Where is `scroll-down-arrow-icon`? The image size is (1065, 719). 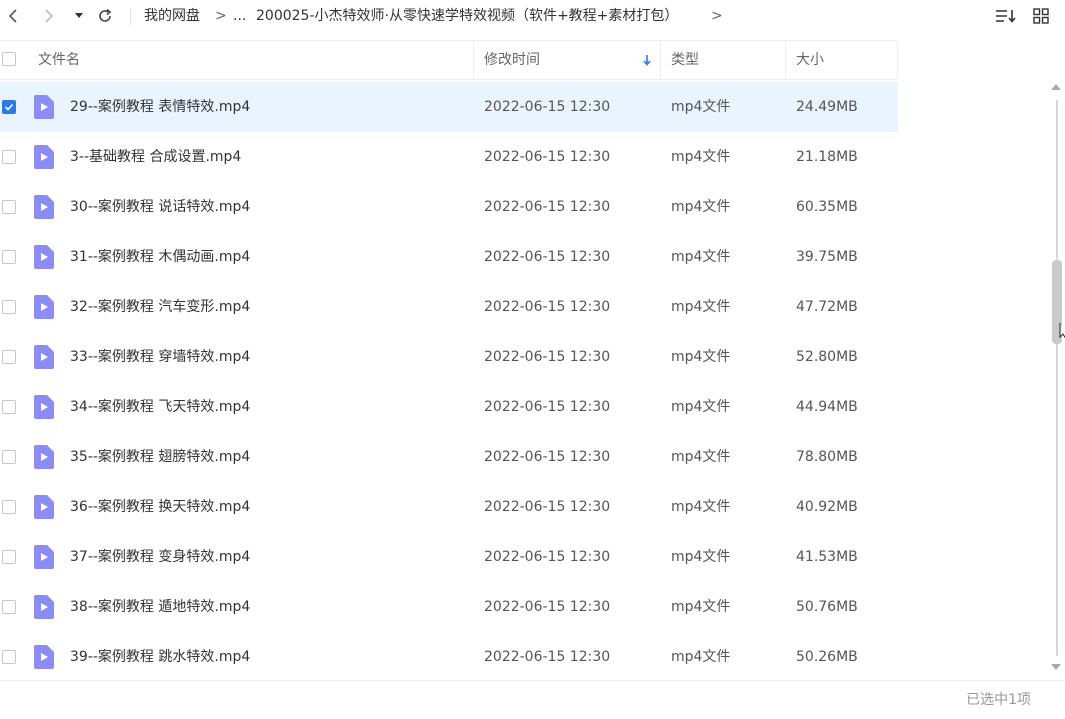 scroll-down-arrow-icon is located at coordinates (1056, 667).